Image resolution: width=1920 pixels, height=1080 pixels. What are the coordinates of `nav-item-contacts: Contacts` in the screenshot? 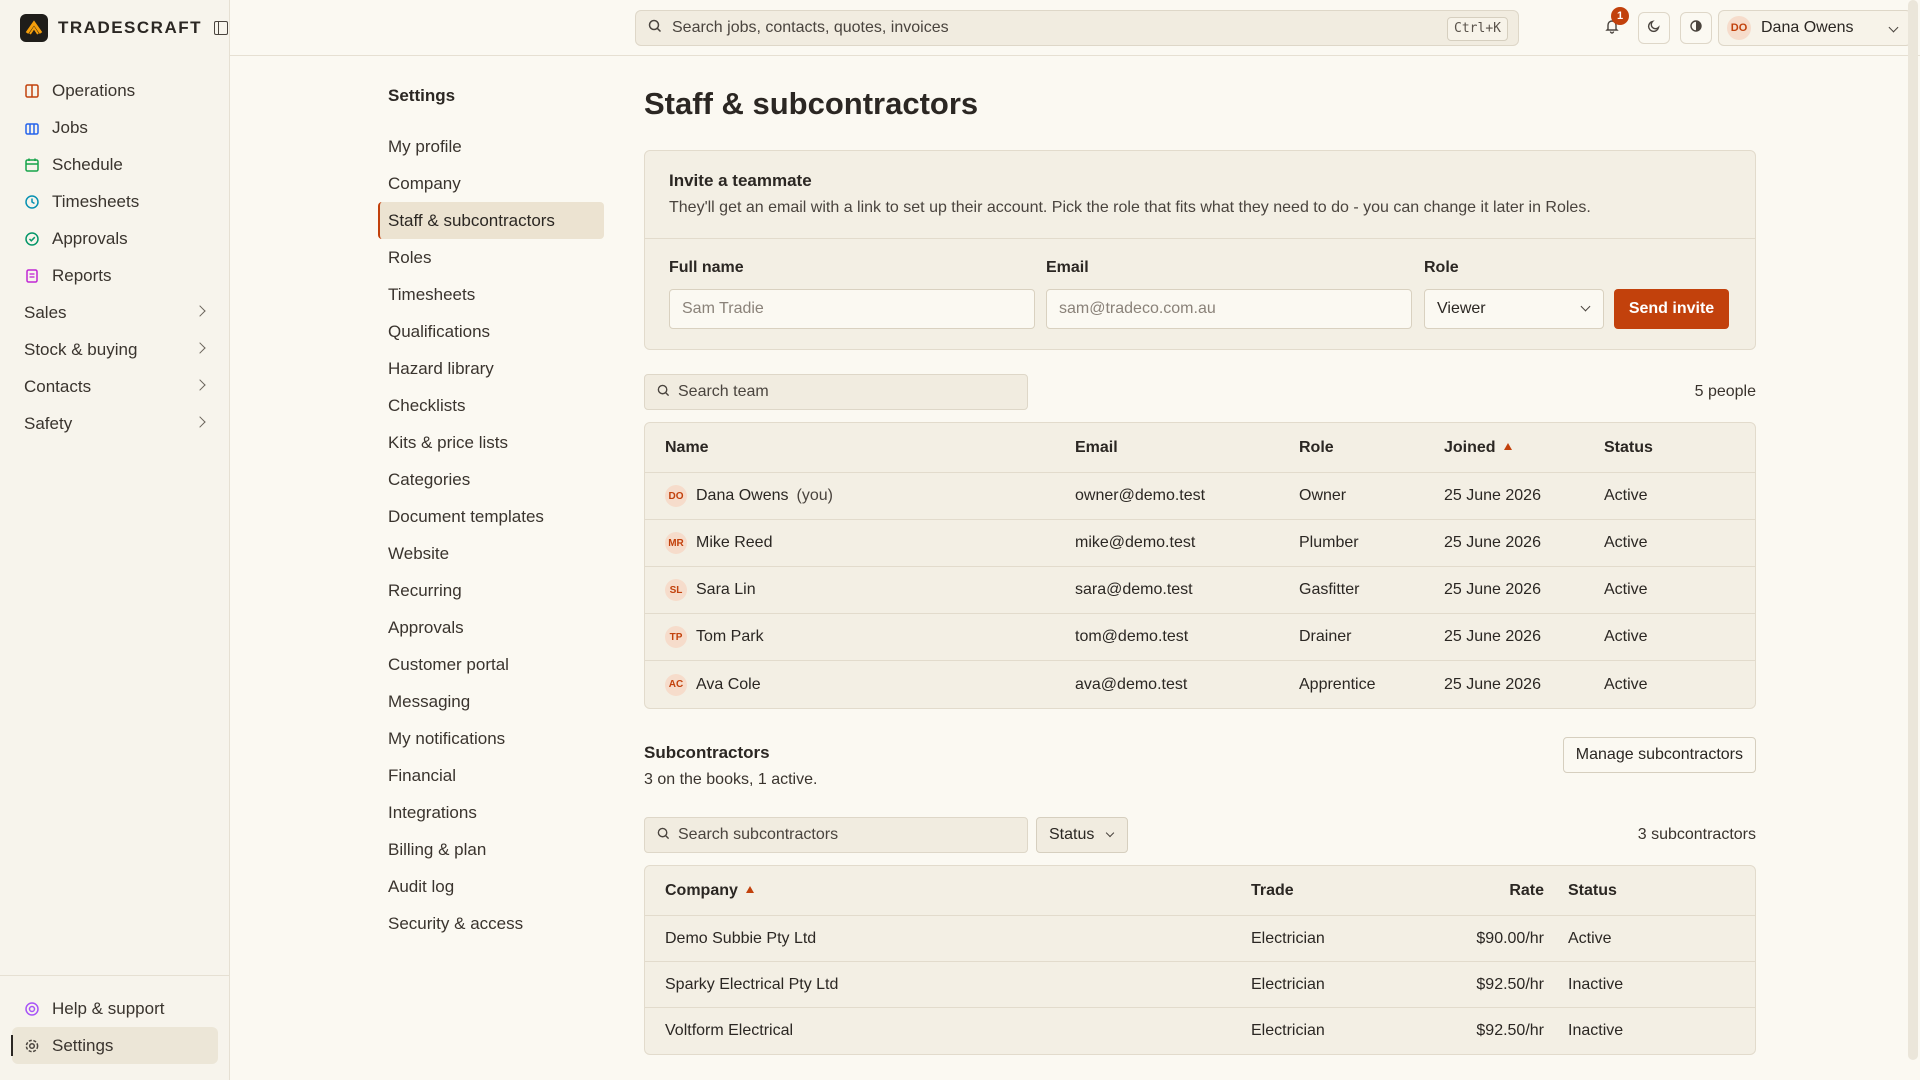 It's located at (115, 386).